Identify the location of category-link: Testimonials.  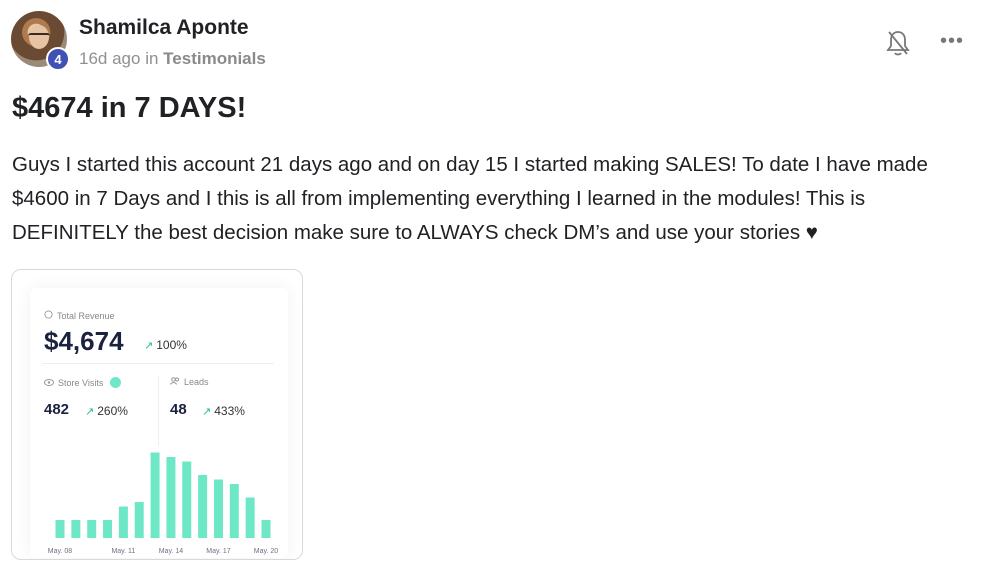
(214, 58).